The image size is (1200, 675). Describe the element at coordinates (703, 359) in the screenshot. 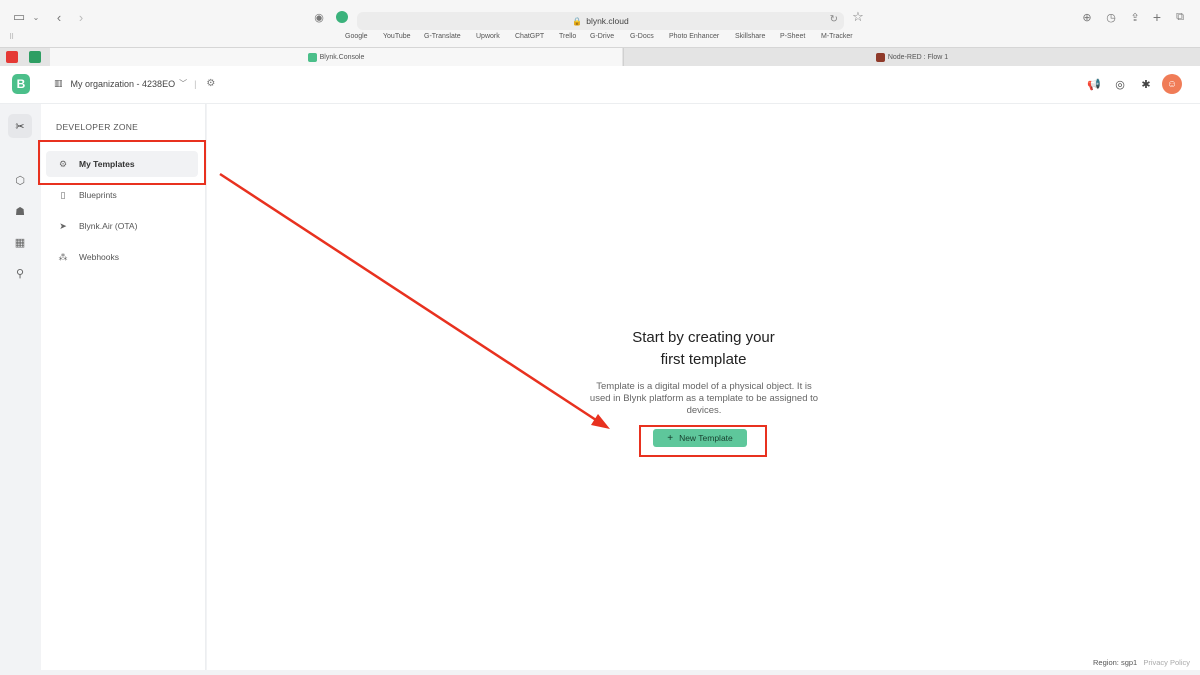

I see `empty-title-line2: first template` at that location.